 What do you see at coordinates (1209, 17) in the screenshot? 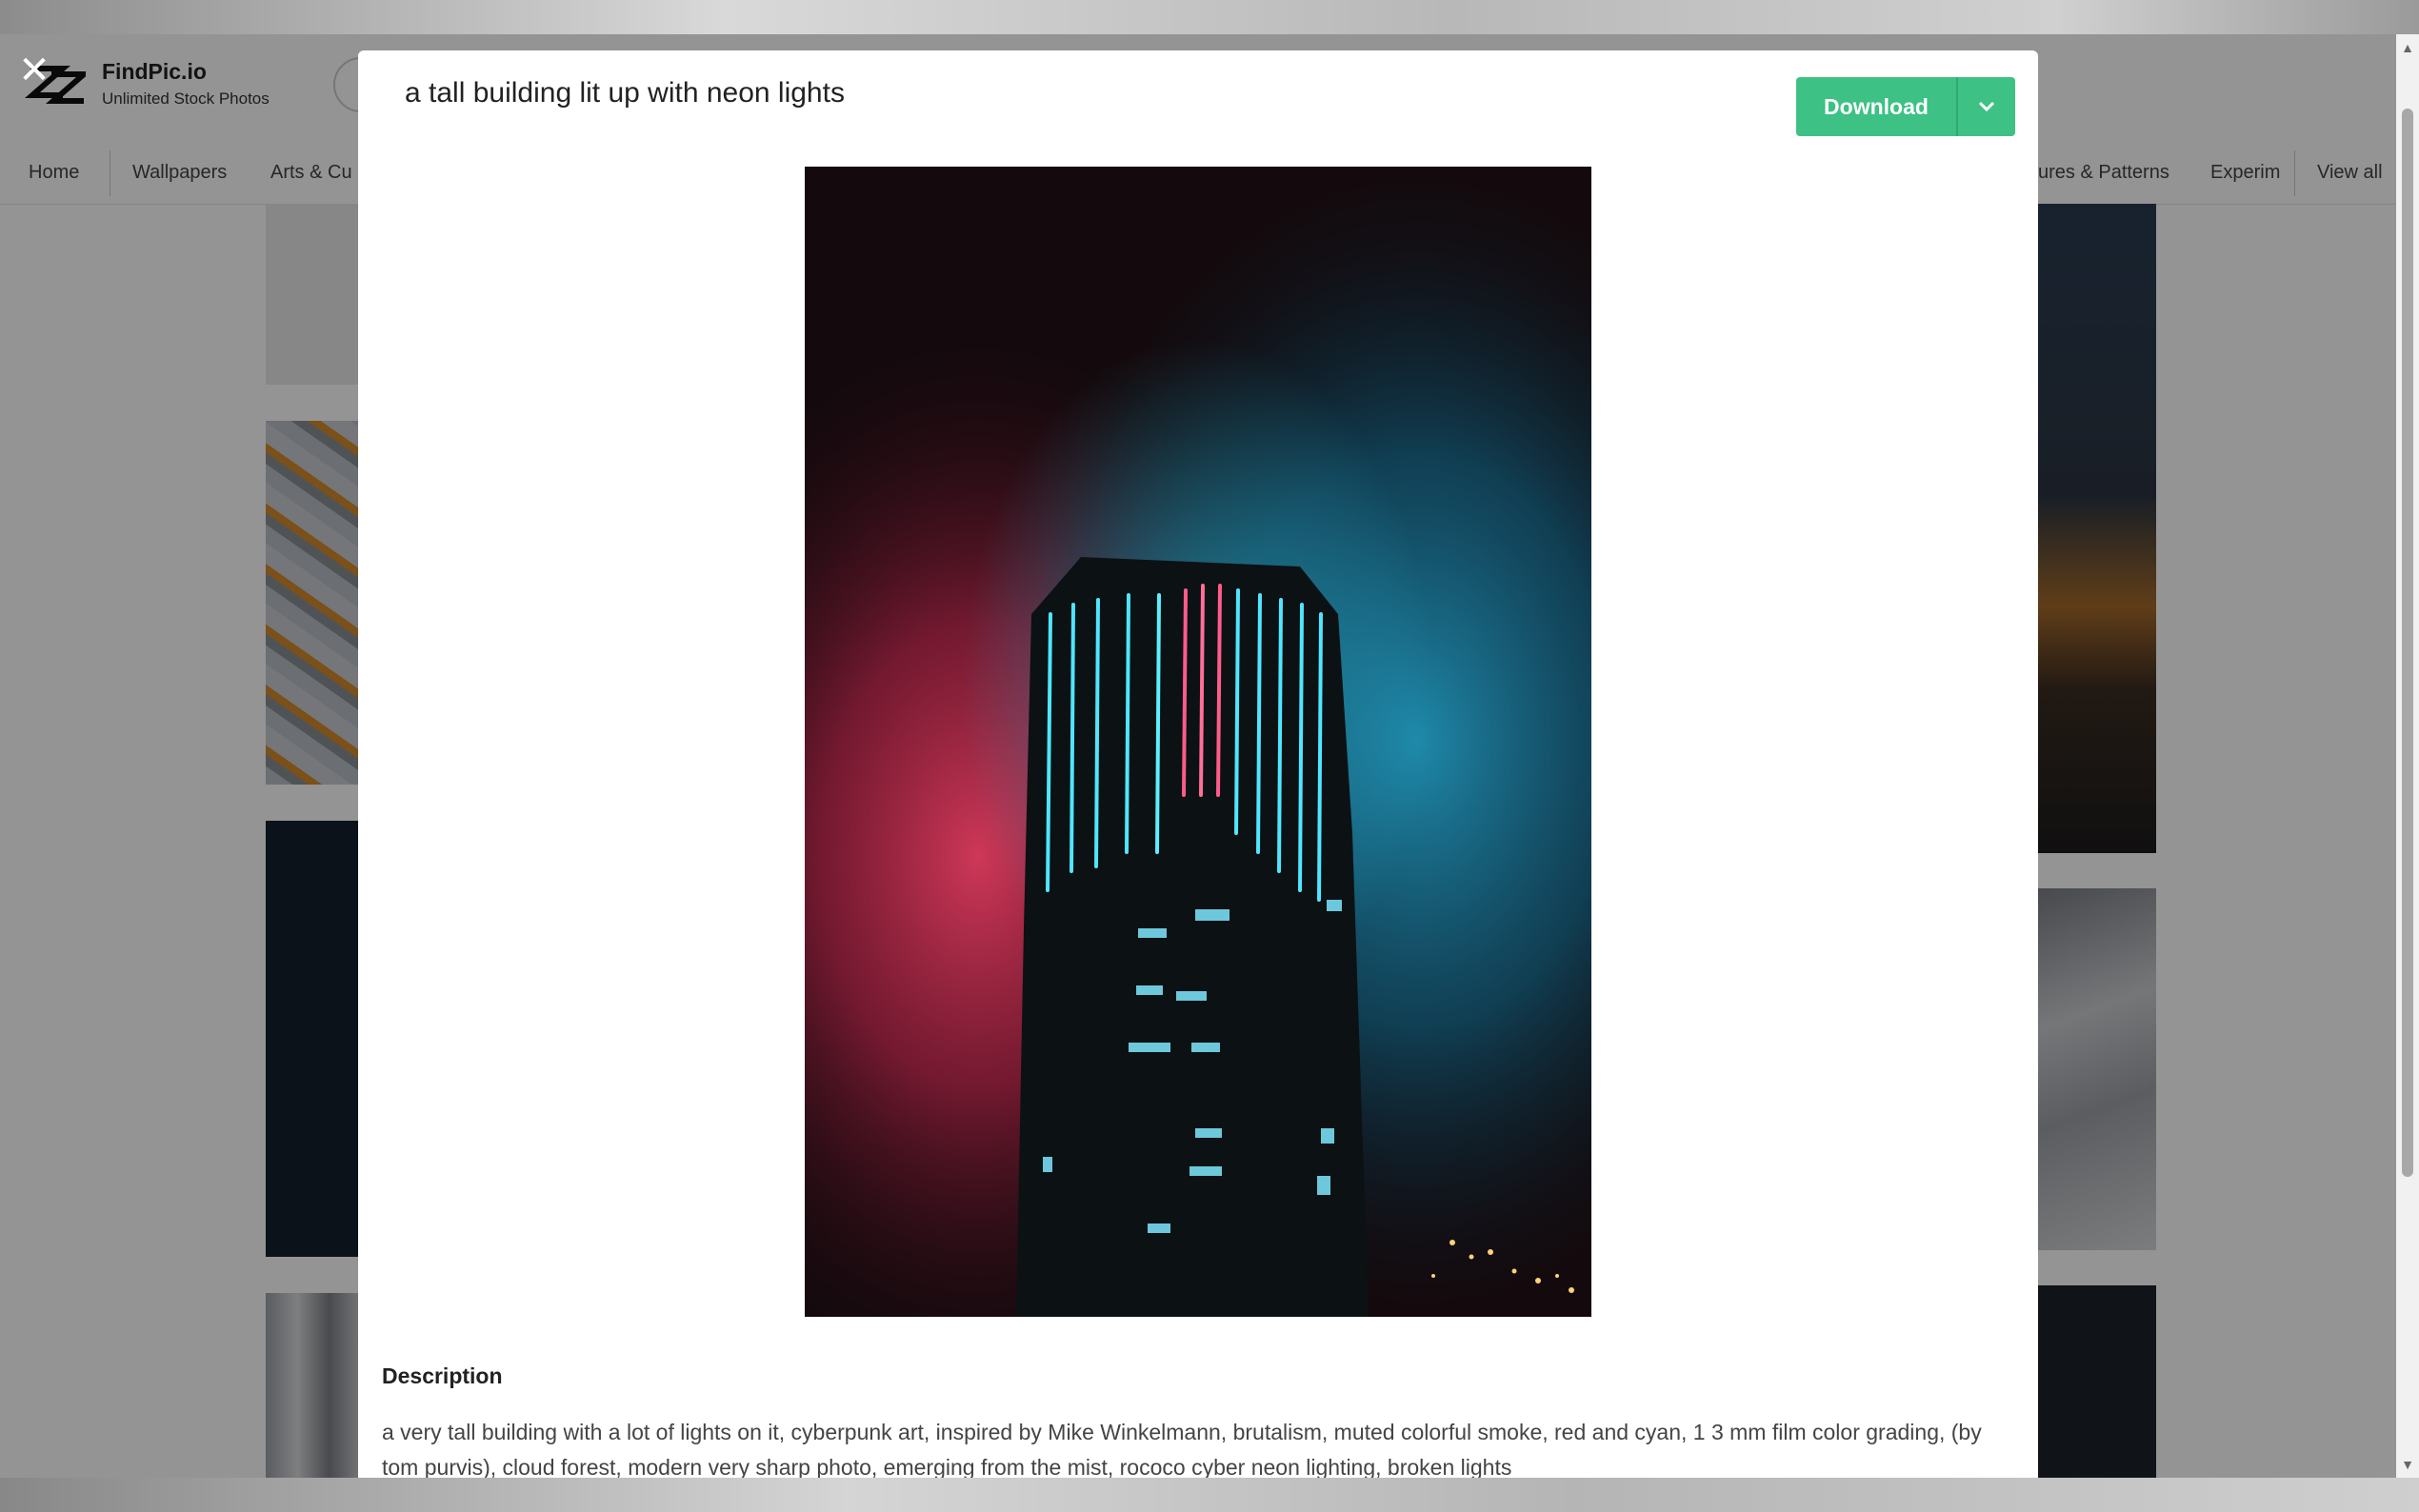
I see `window-frame-top` at bounding box center [1209, 17].